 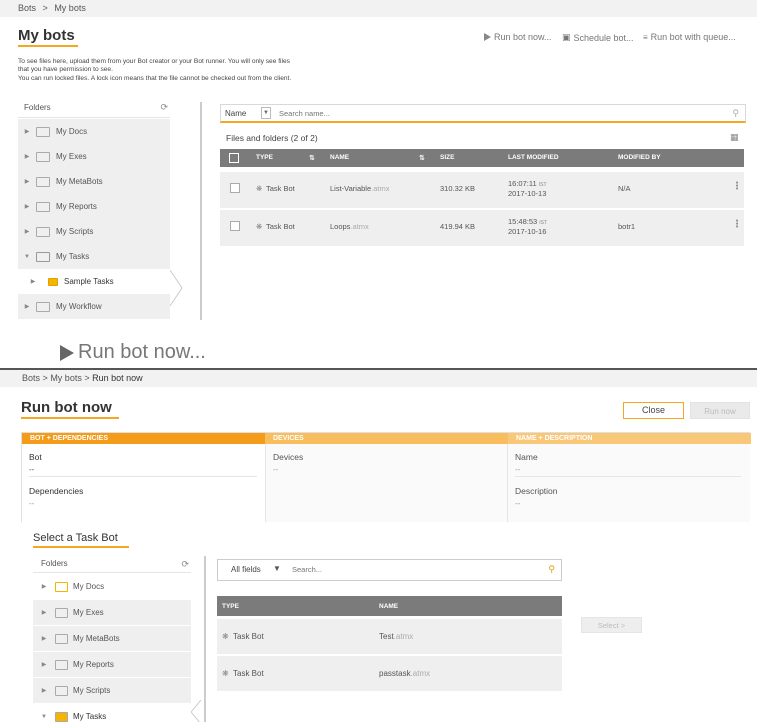 I want to click on step-name-description: NAME + DESCRIPTION, so click(x=629, y=438).